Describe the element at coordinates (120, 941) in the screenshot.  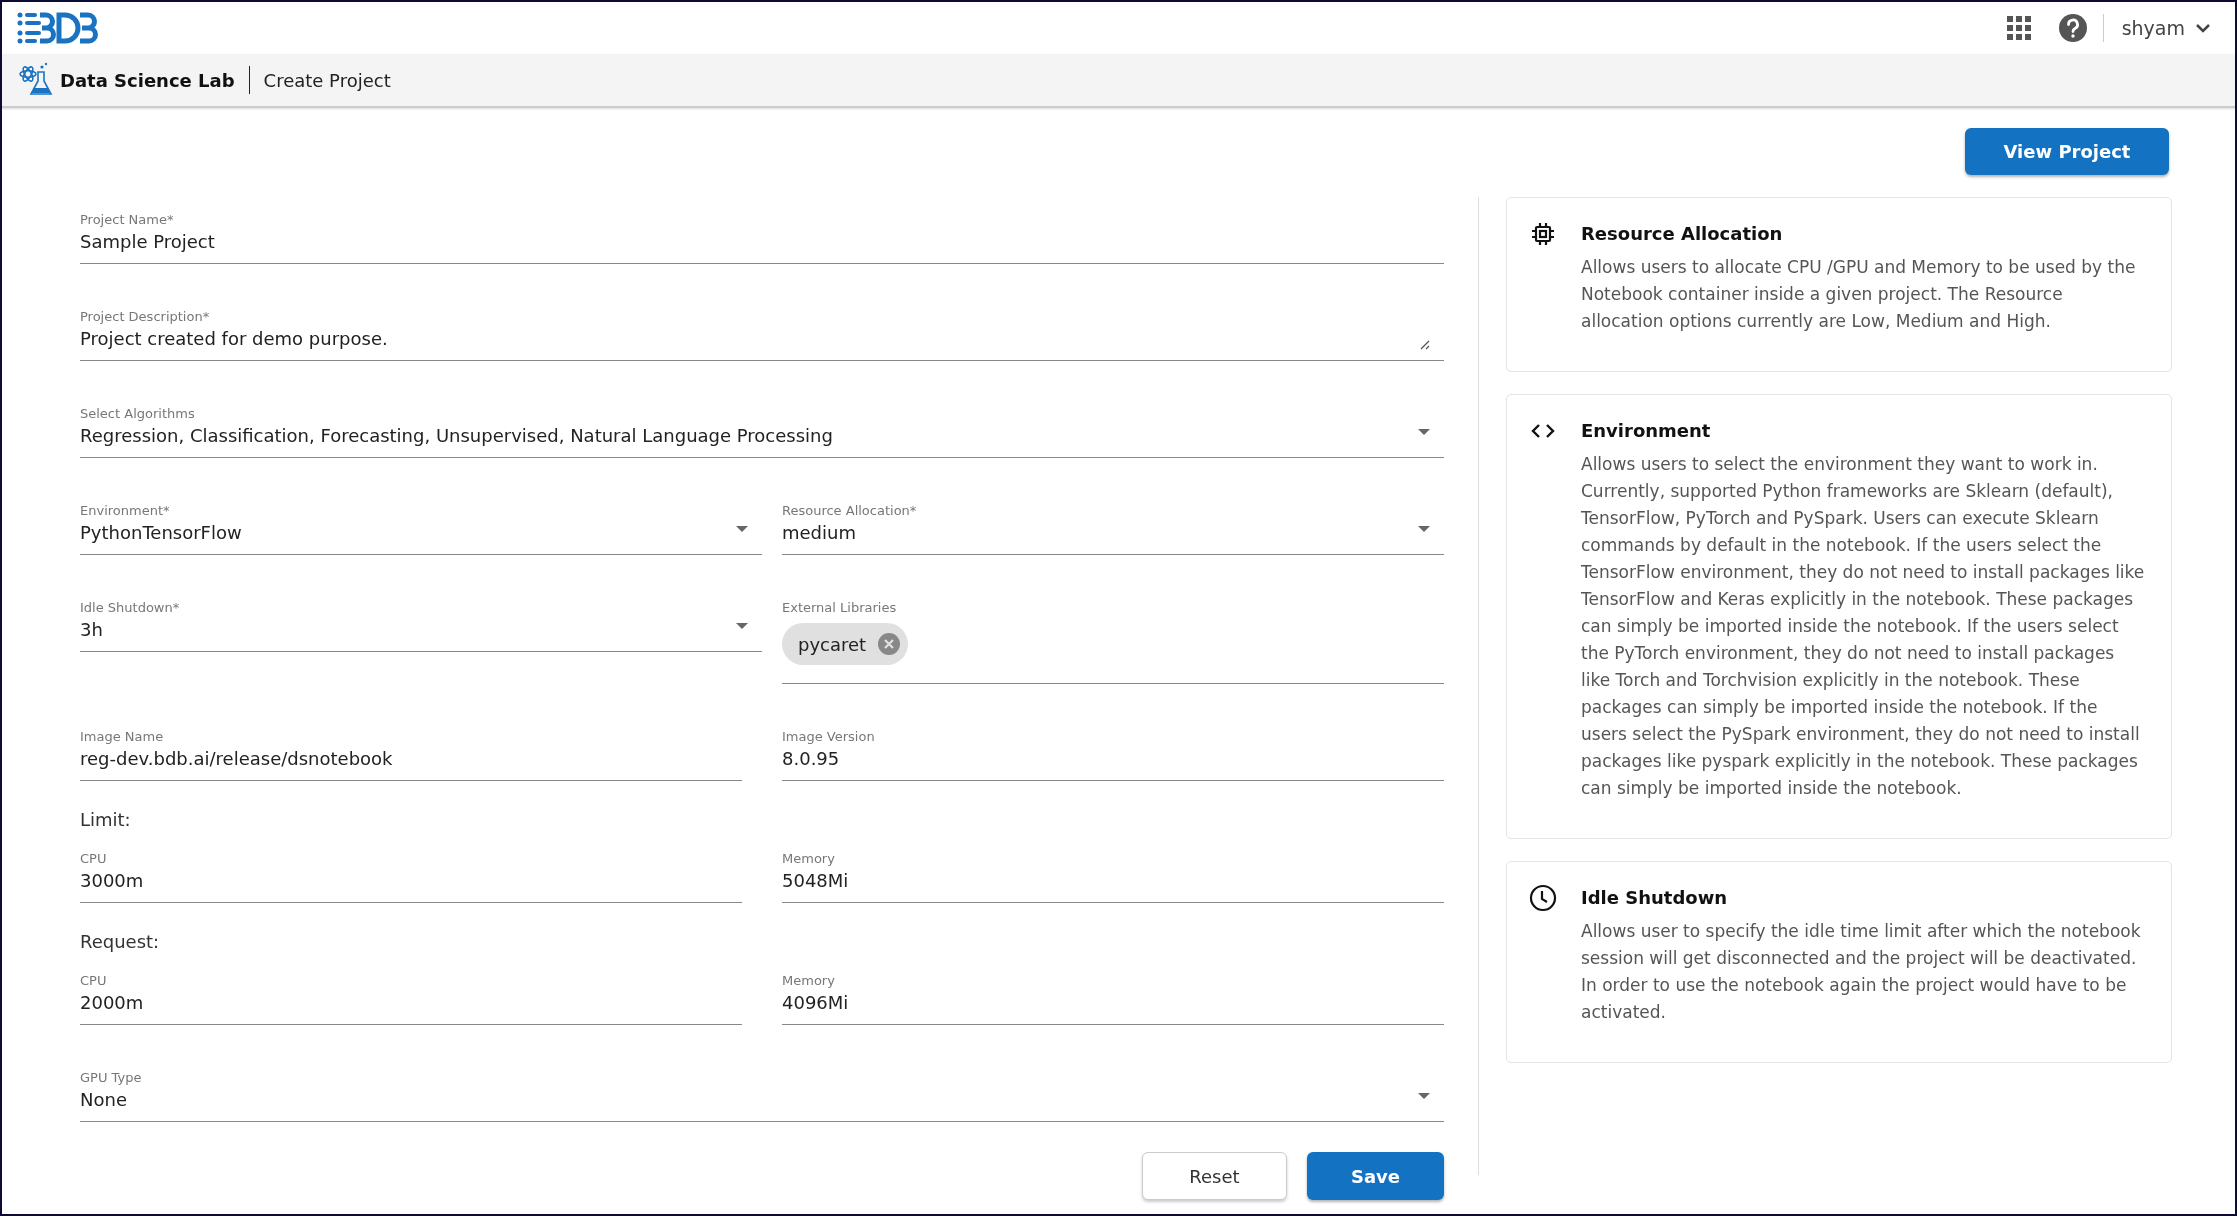
I see `section-heading: Request:` at that location.